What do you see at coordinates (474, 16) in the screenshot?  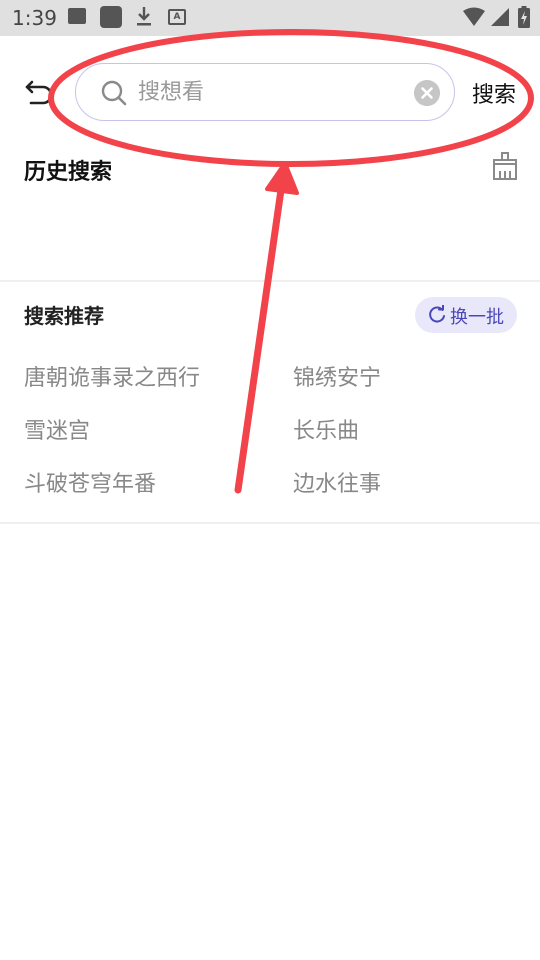 I see `wifi-icon` at bounding box center [474, 16].